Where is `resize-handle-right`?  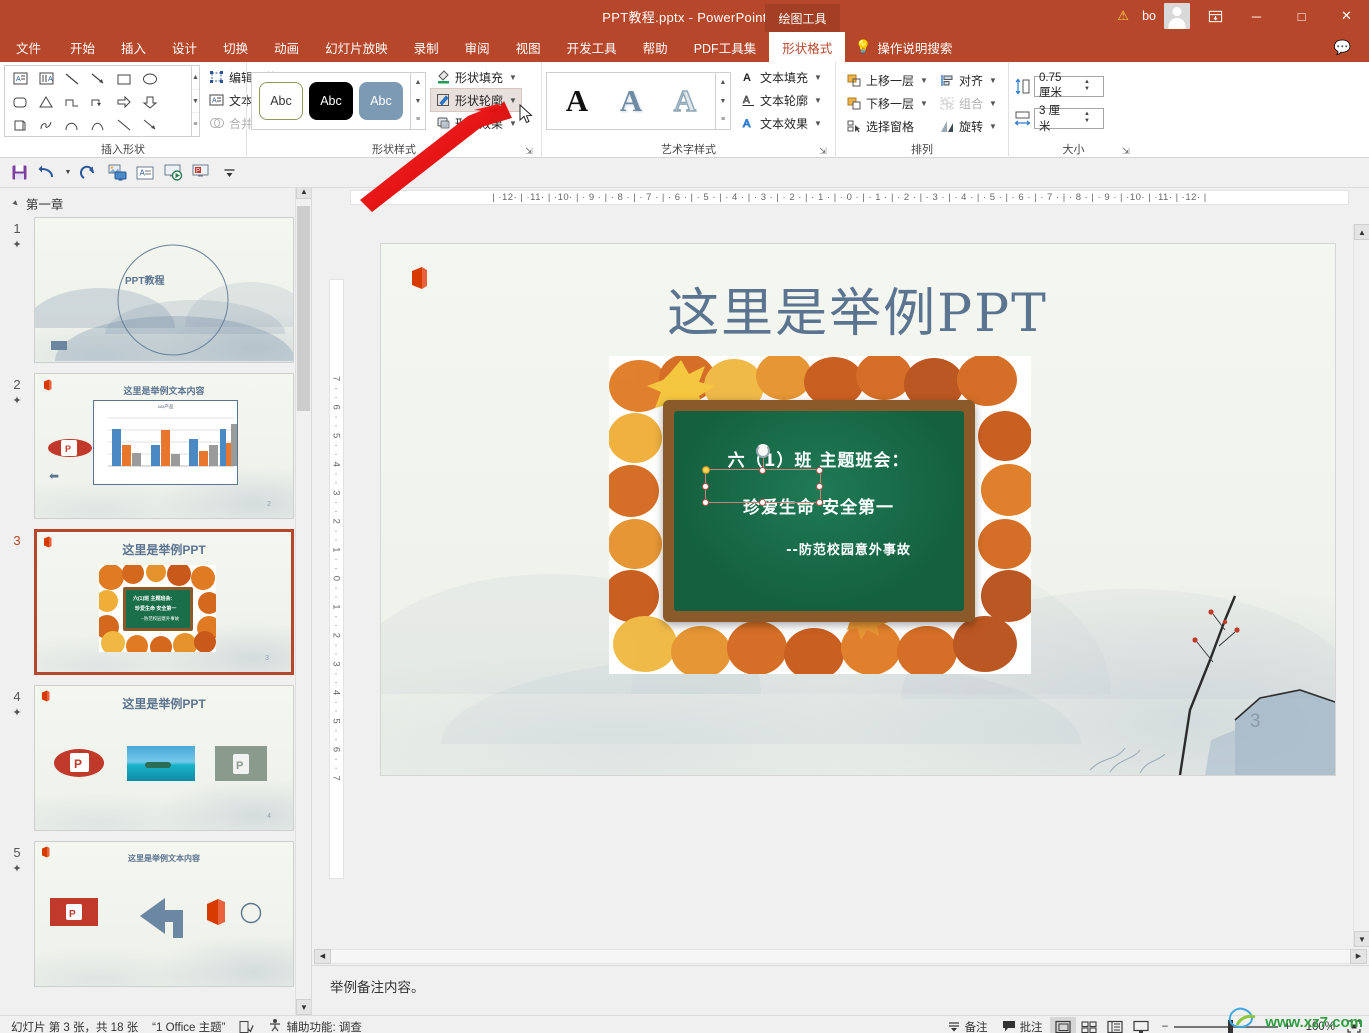
resize-handle-right is located at coordinates (819, 486).